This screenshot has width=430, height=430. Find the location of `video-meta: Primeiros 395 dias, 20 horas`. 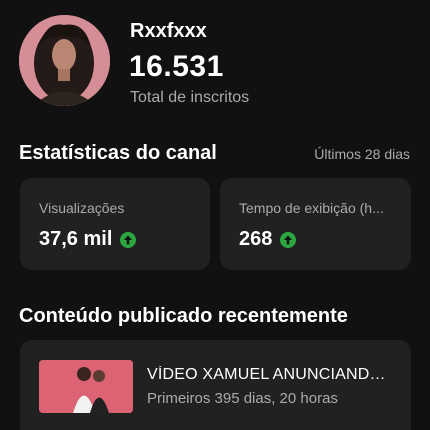

video-meta: Primeiros 395 dias, 20 horas is located at coordinates (242, 398).